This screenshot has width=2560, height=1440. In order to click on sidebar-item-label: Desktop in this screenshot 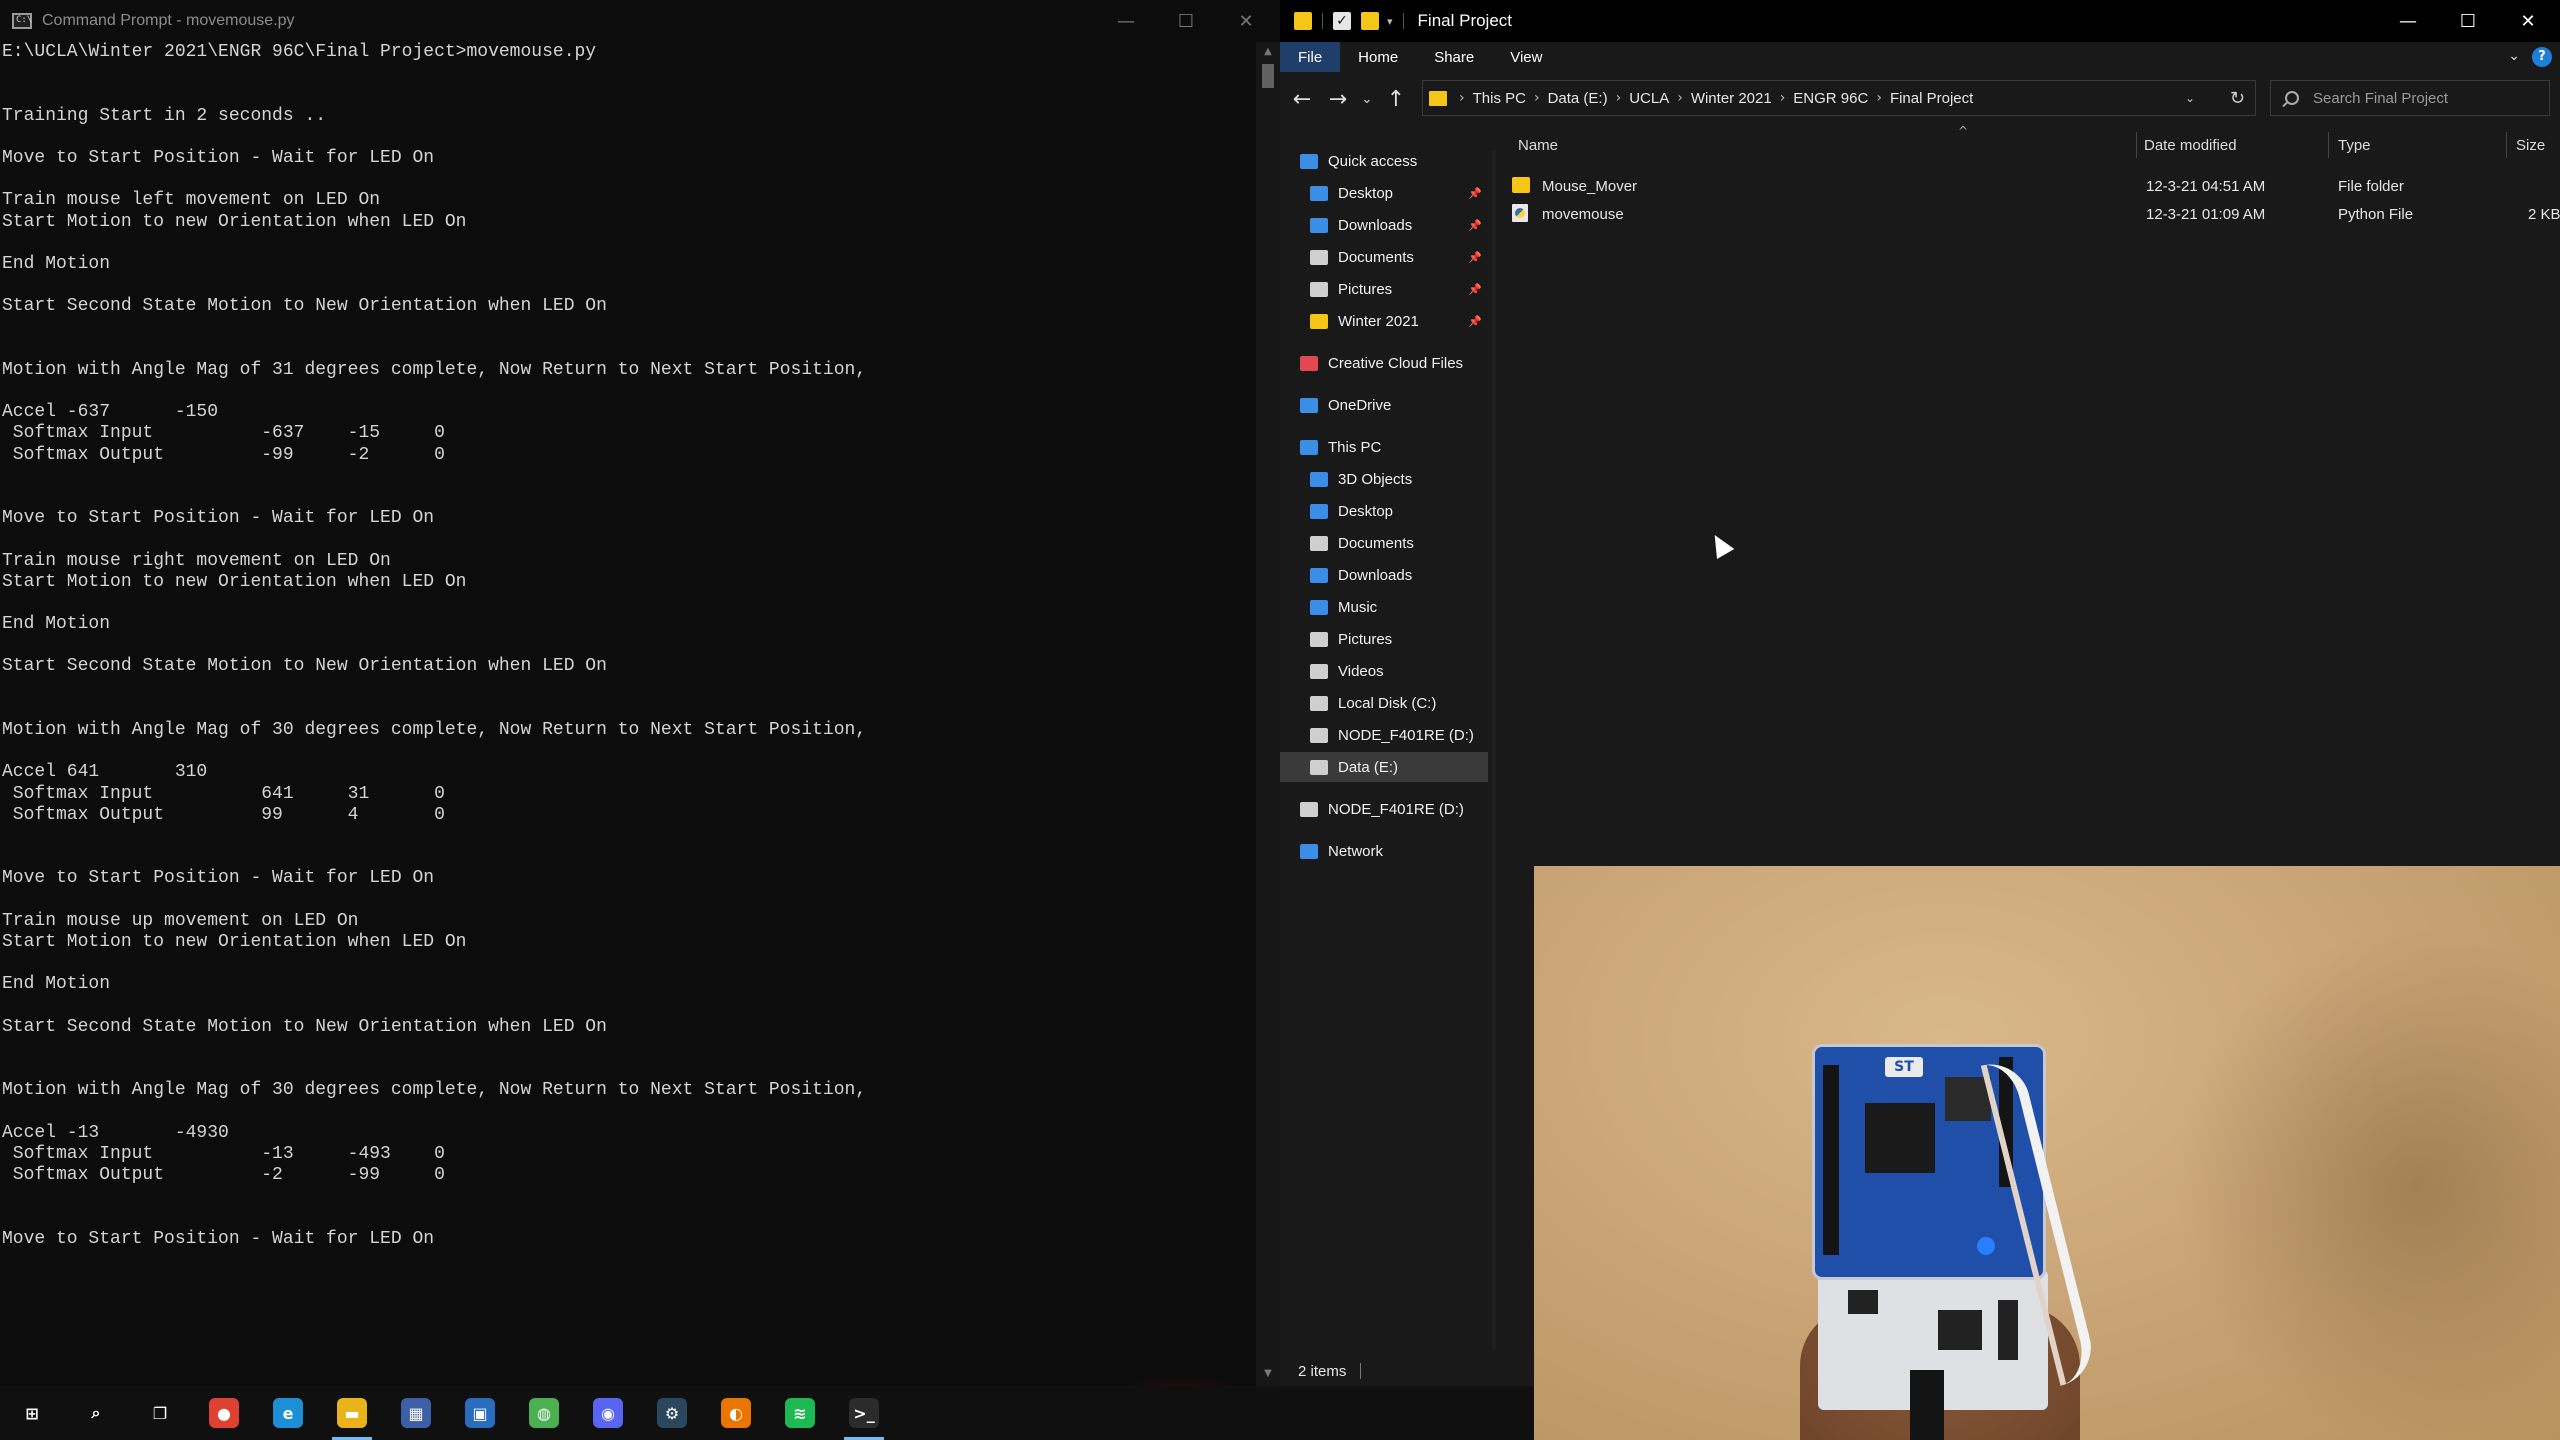, I will do `click(1366, 193)`.